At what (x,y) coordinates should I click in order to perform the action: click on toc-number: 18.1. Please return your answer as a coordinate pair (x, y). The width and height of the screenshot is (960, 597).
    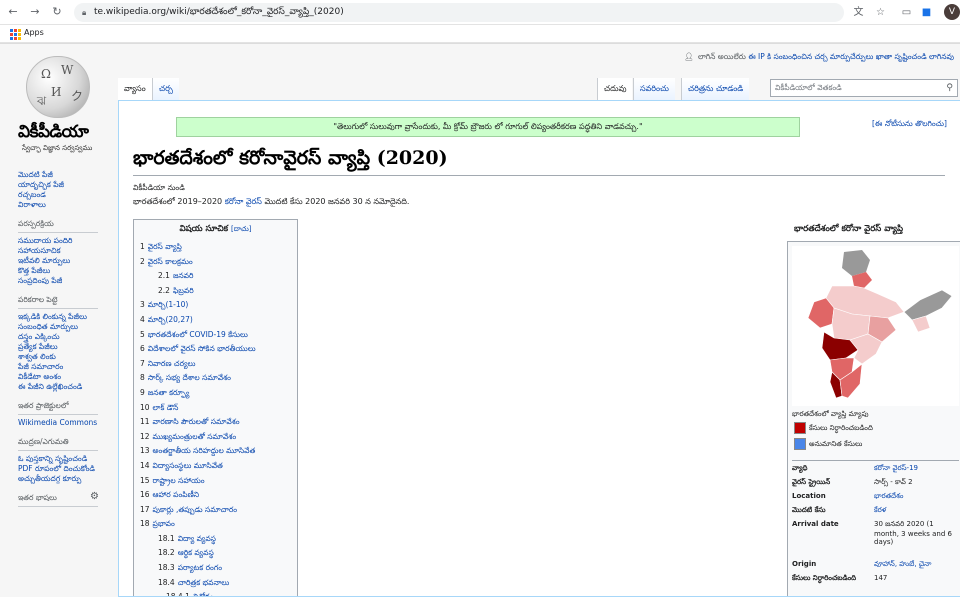
    Looking at the image, I should click on (166, 538).